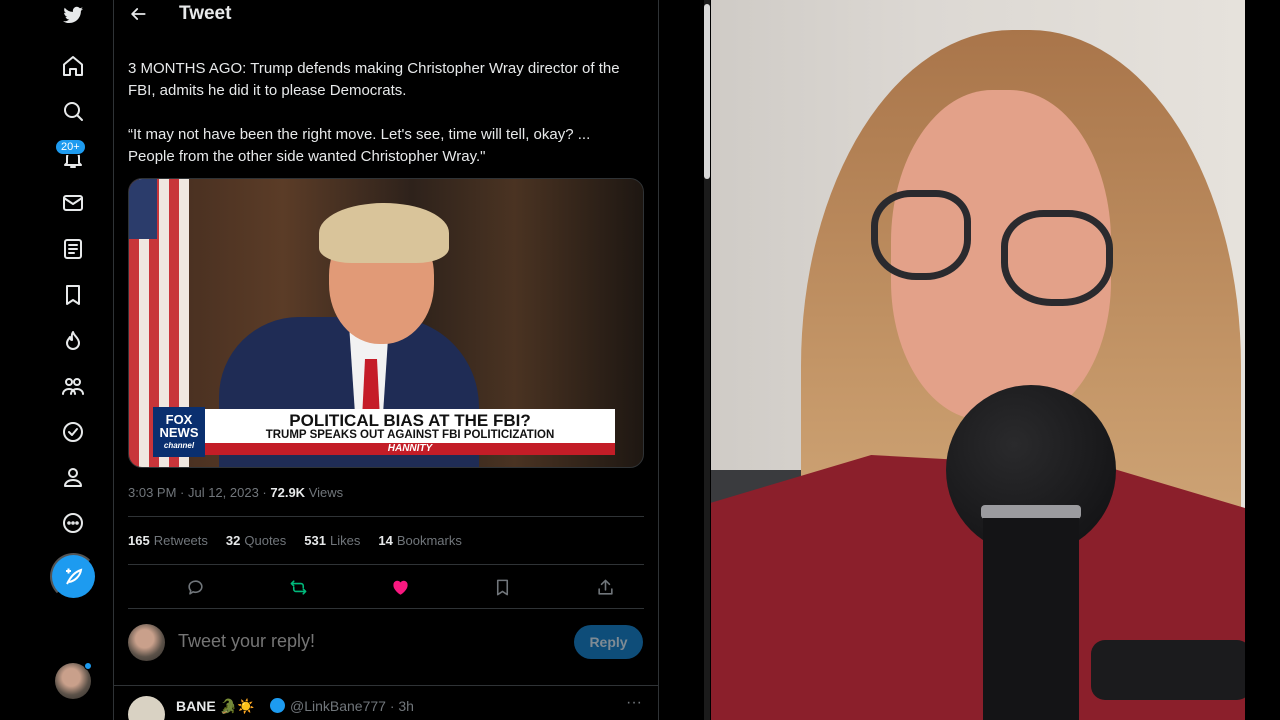 The width and height of the screenshot is (1280, 720). What do you see at coordinates (73, 477) in the screenshot?
I see `person-icon` at bounding box center [73, 477].